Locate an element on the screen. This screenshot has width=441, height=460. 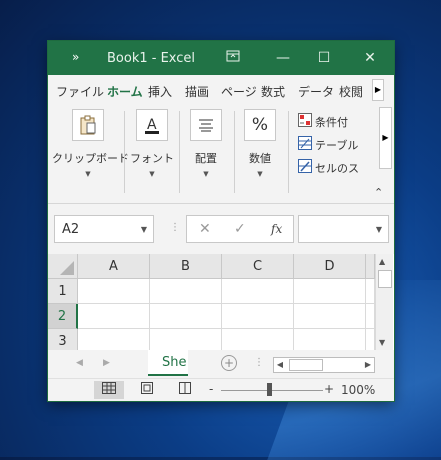
formula-bar: A2 ▼ ⋮ ✕ ✓ fx ▼ is located at coordinates (221, 228).